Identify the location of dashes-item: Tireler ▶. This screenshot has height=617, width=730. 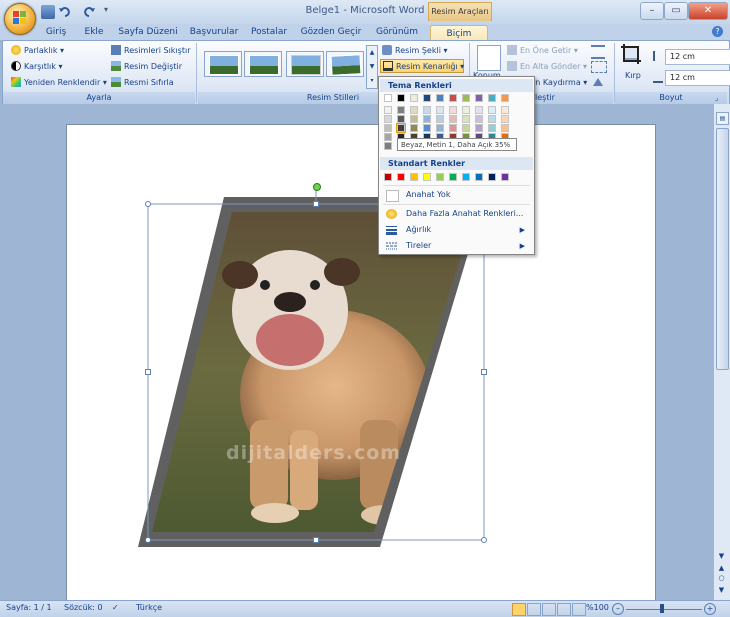
(456, 246).